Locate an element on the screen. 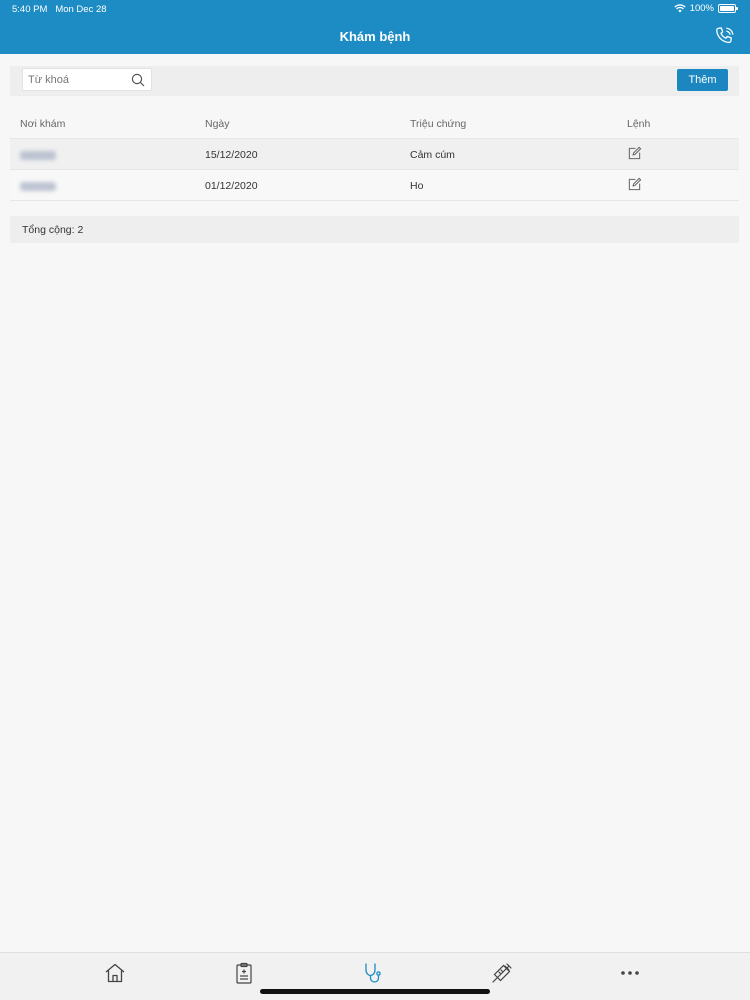 Image resolution: width=750 pixels, height=1000 pixels. status-time: 5:40 PM Mon Dec 28 is located at coordinates (59, 9).